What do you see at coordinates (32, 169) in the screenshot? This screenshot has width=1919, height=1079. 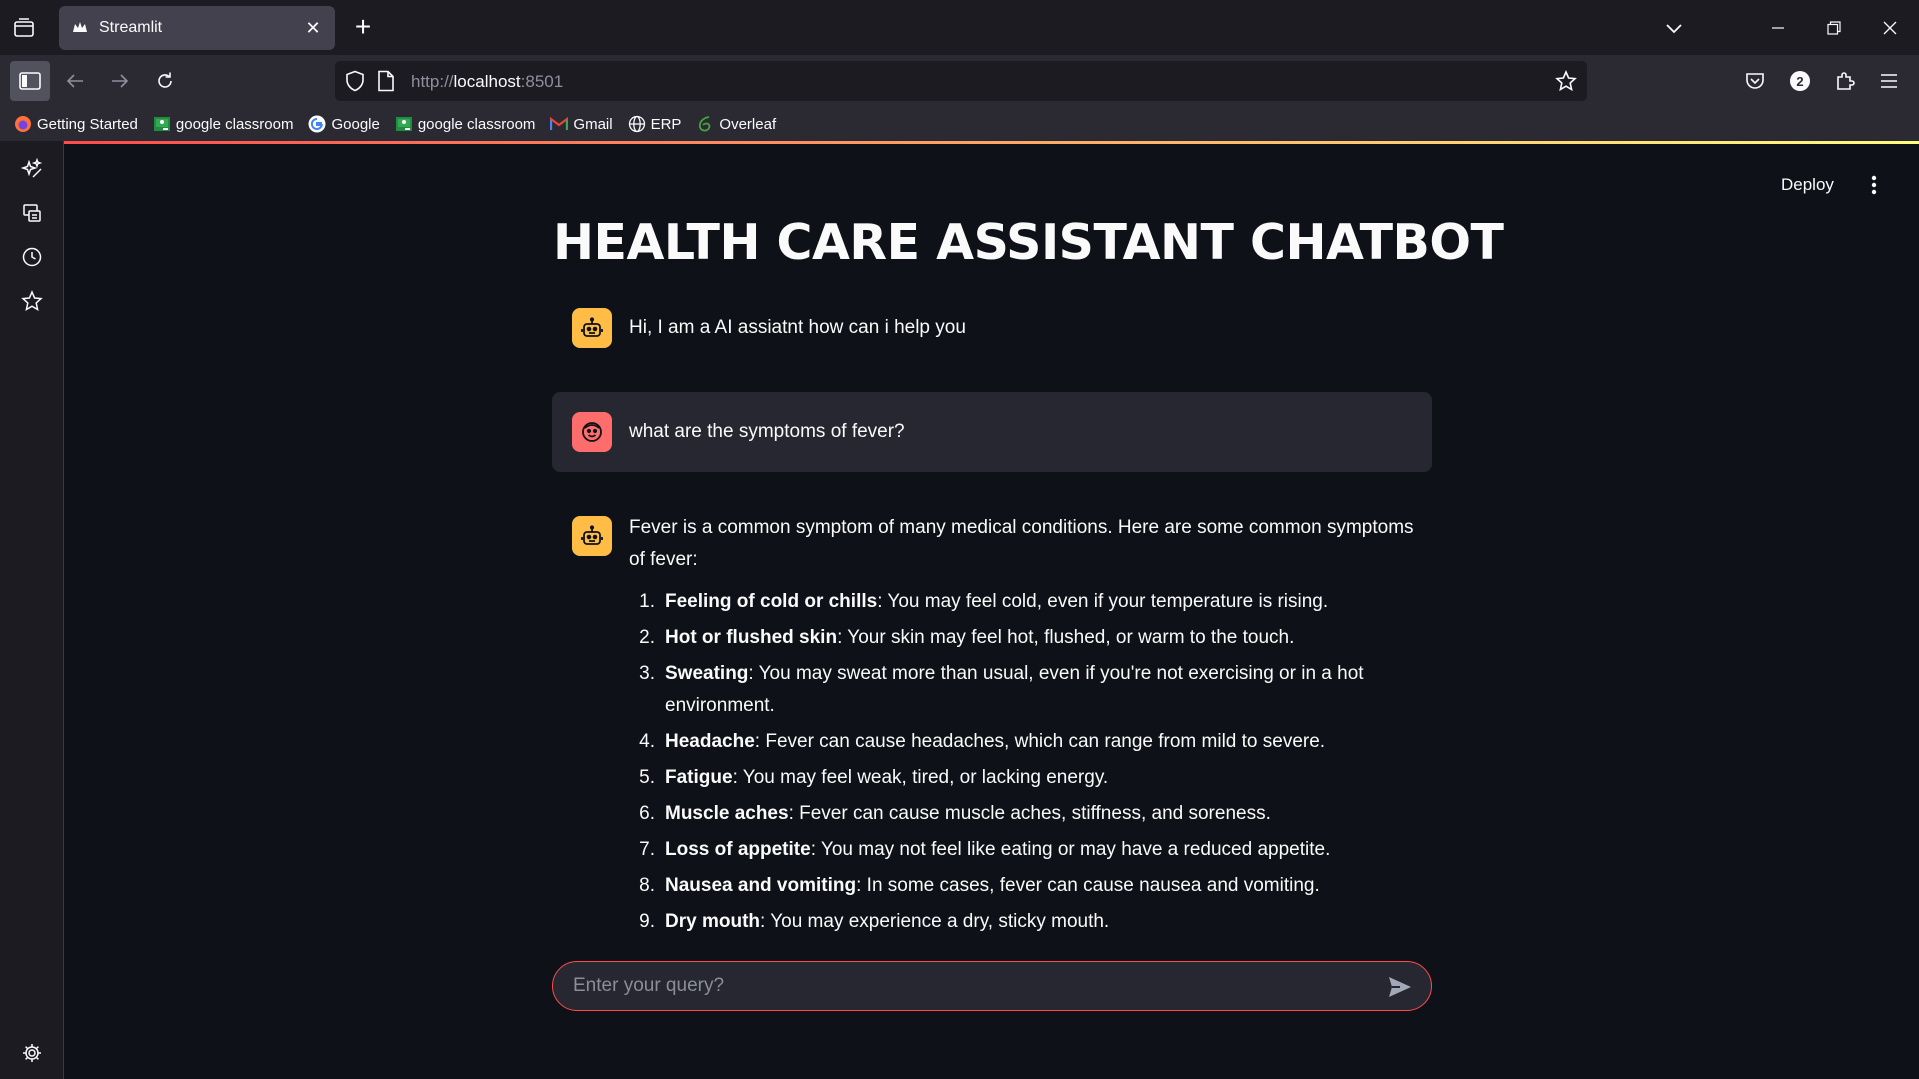 I see `ai-sparkle-icon` at bounding box center [32, 169].